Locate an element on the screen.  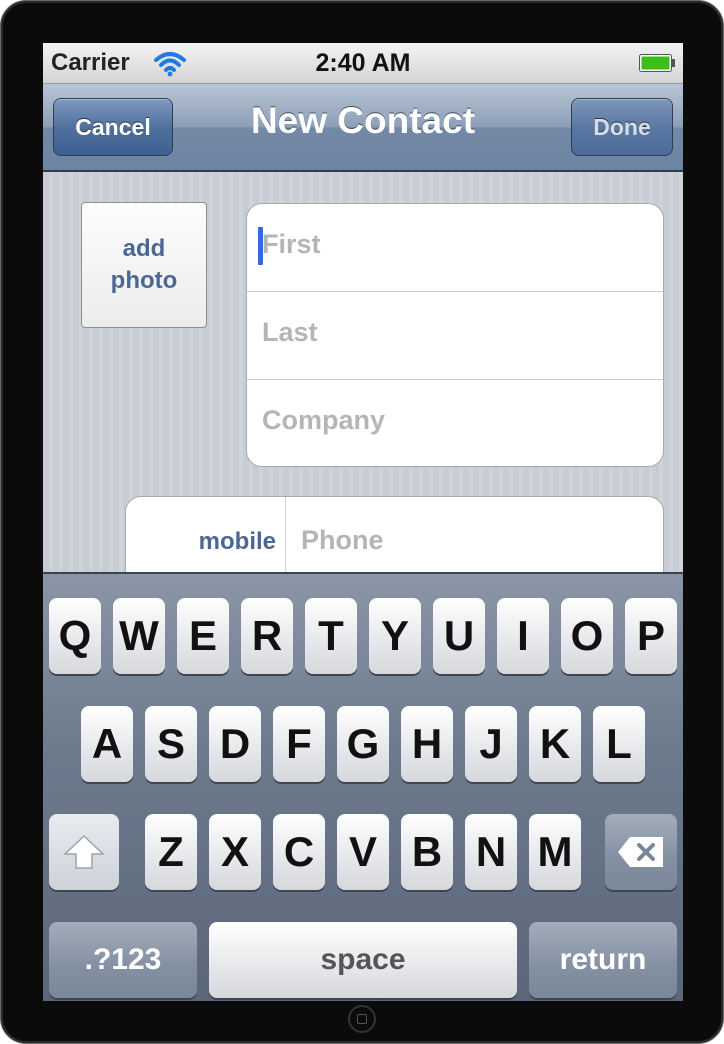
done-button: Done is located at coordinates (622, 127).